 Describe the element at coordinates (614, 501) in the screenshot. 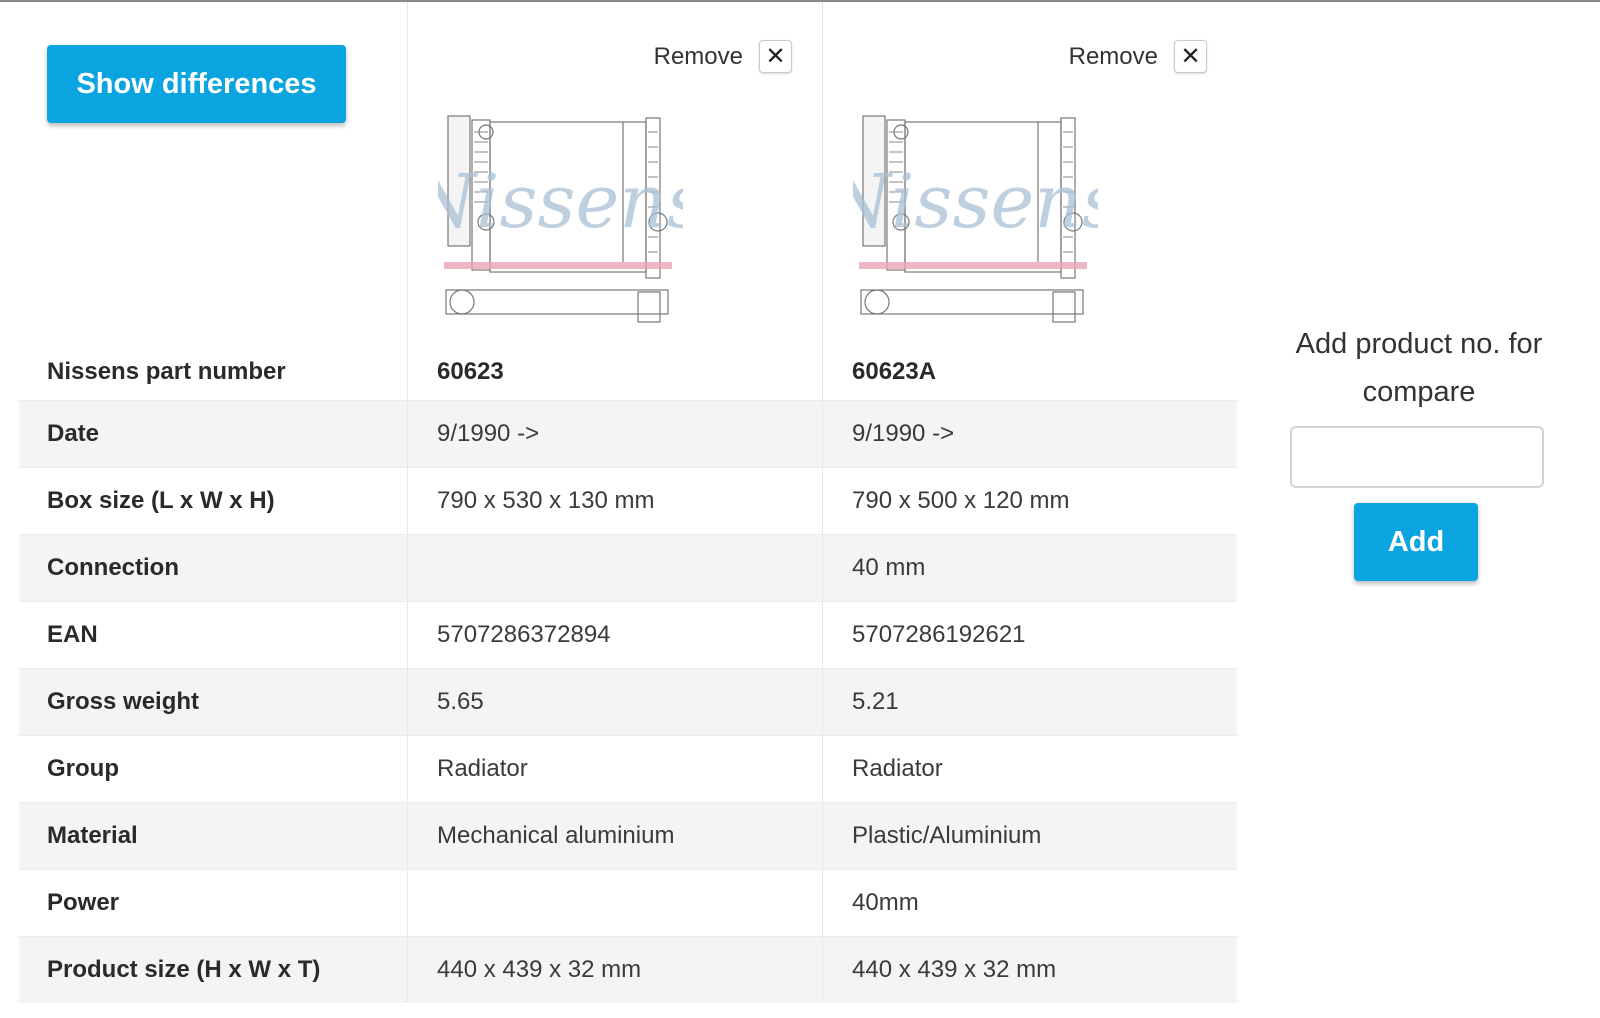

I see `row-value-product-1: 790 x 530 x 130 mm` at that location.